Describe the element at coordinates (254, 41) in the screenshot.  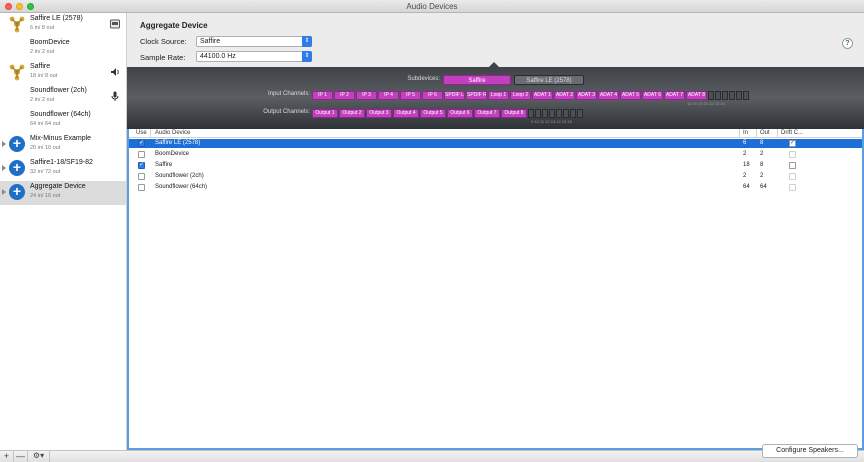
I see `clock-source-select: Saffire ⇕` at that location.